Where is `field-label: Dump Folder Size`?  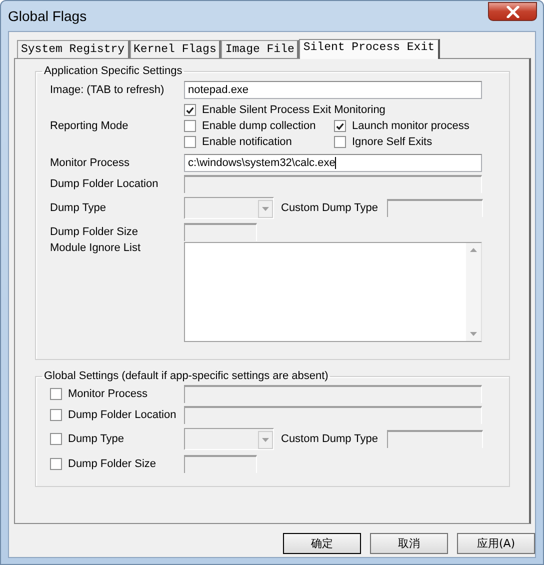
field-label: Dump Folder Size is located at coordinates (95, 232).